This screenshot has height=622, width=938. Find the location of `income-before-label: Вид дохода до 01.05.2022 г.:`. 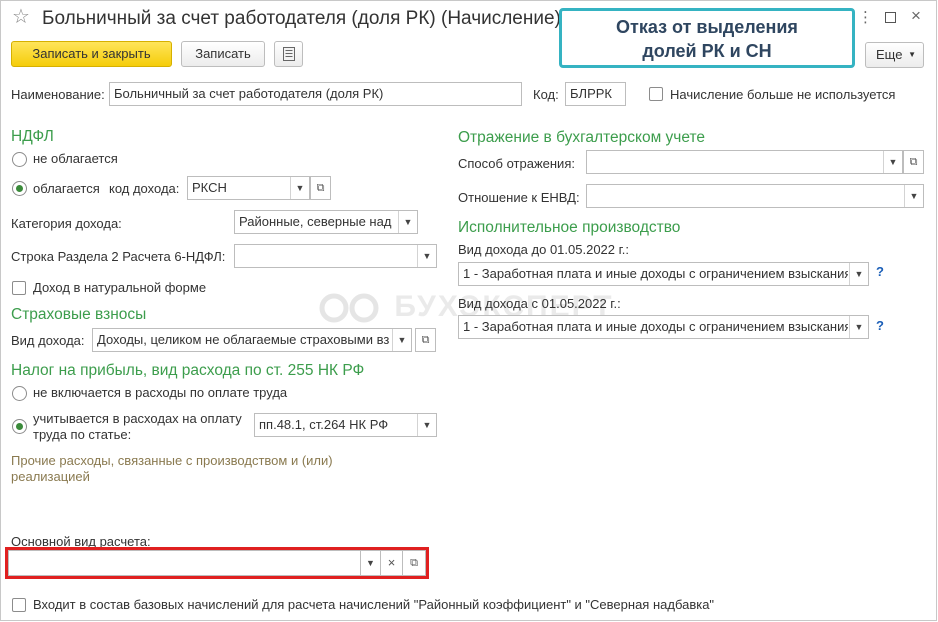

income-before-label: Вид дохода до 01.05.2022 г.: is located at coordinates (544, 249).